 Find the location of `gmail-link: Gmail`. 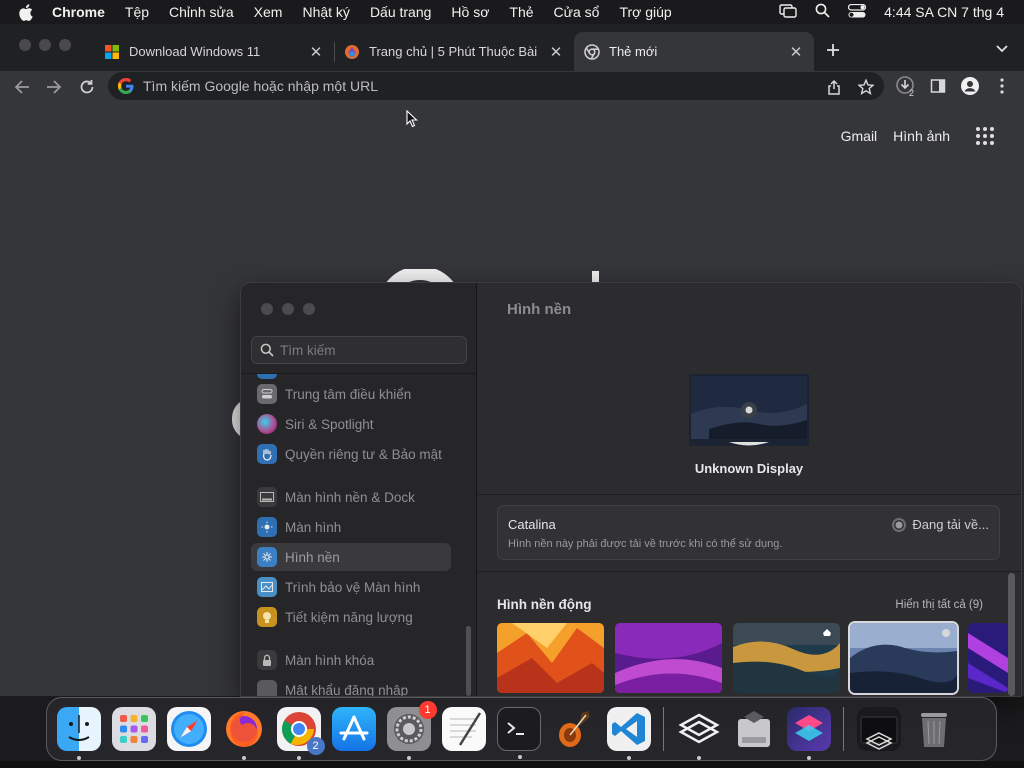

gmail-link: Gmail is located at coordinates (859, 136).